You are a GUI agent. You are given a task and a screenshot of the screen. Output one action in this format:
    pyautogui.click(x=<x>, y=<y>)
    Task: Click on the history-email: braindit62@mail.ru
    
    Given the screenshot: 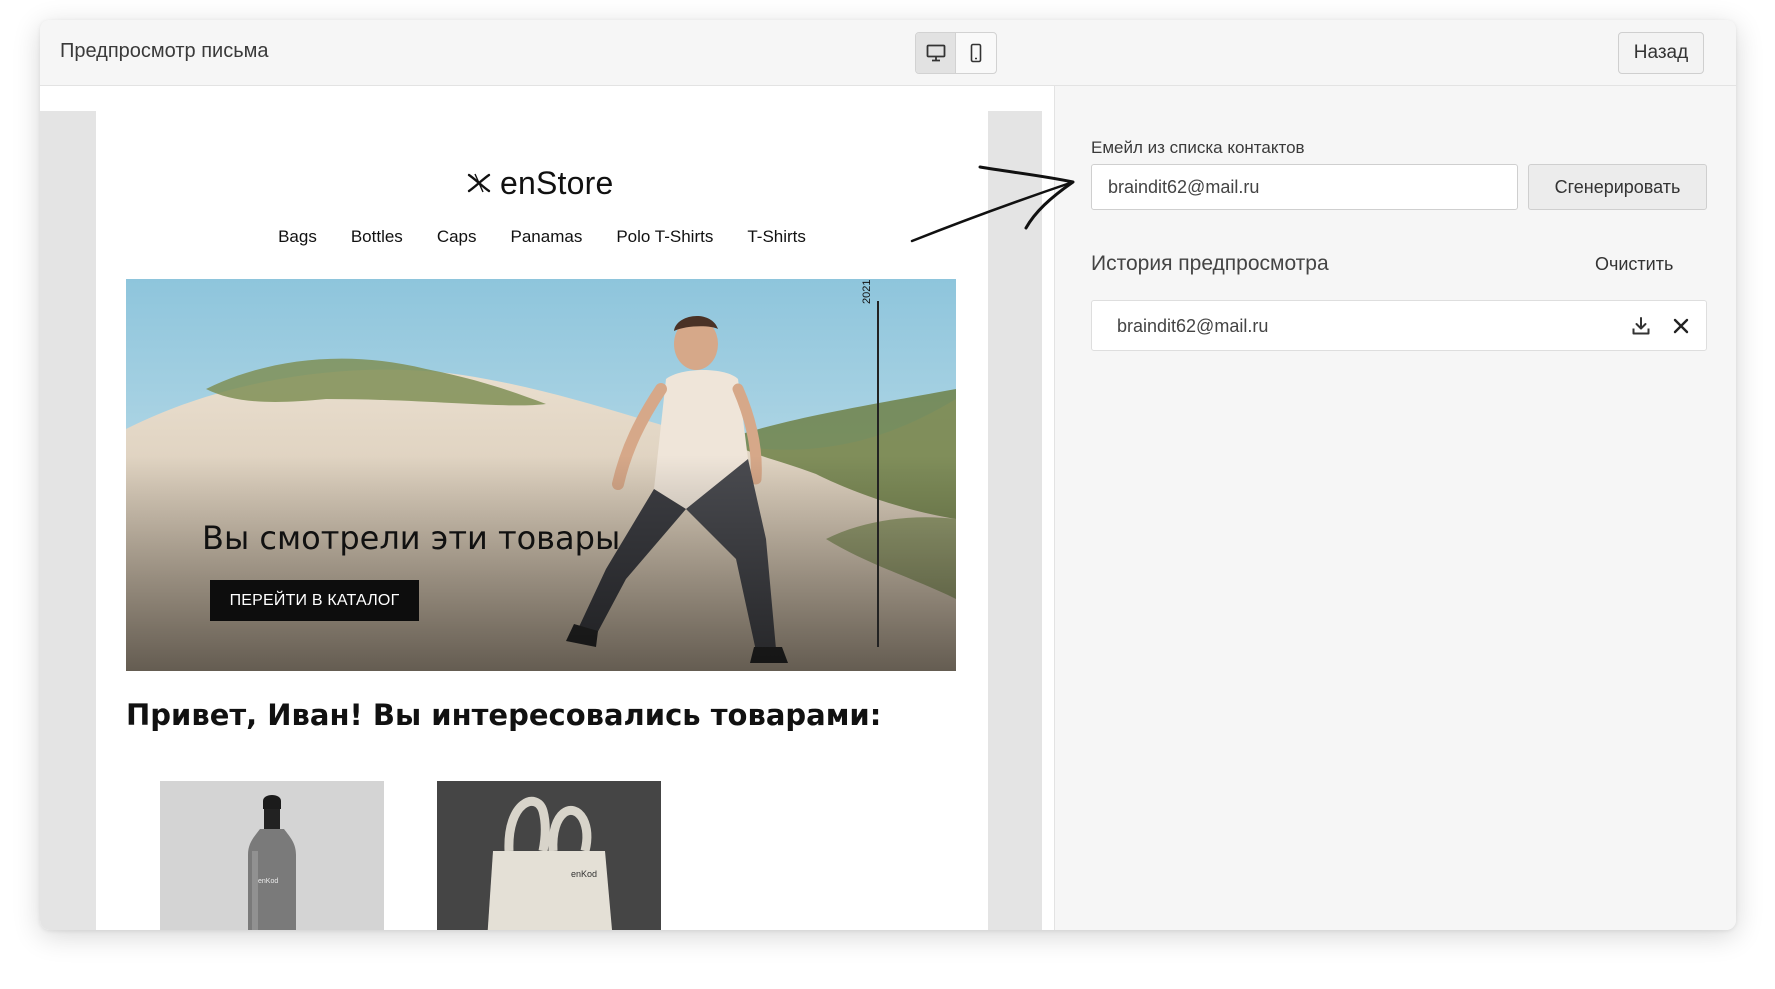 What is the action you would take?
    pyautogui.click(x=1193, y=326)
    